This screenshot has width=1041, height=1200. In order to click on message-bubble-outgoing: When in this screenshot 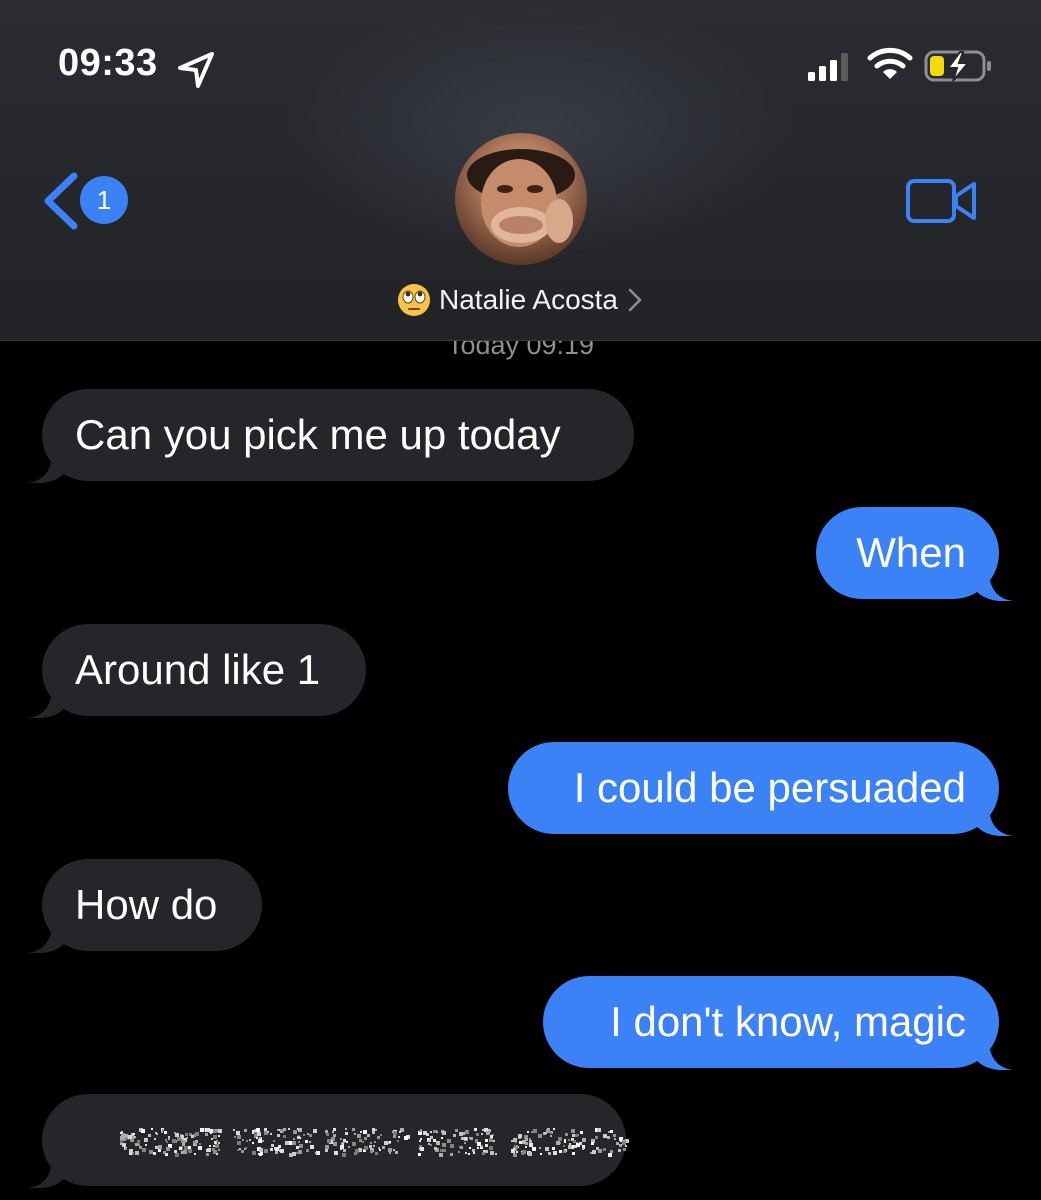, I will do `click(914, 554)`.